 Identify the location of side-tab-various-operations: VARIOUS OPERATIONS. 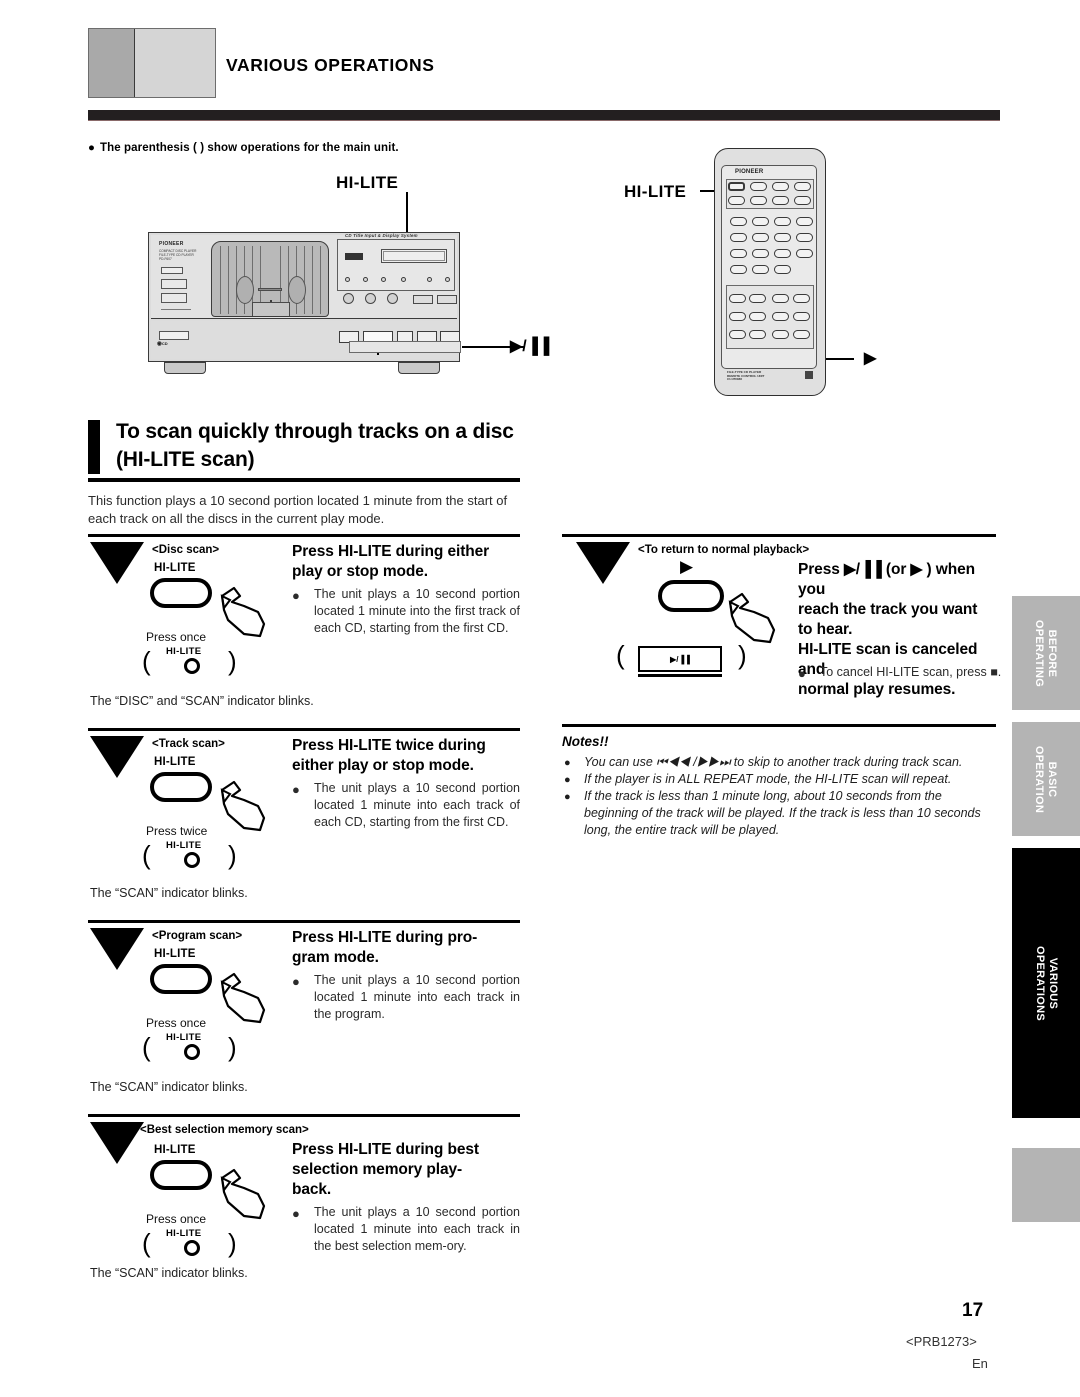
(1046, 983).